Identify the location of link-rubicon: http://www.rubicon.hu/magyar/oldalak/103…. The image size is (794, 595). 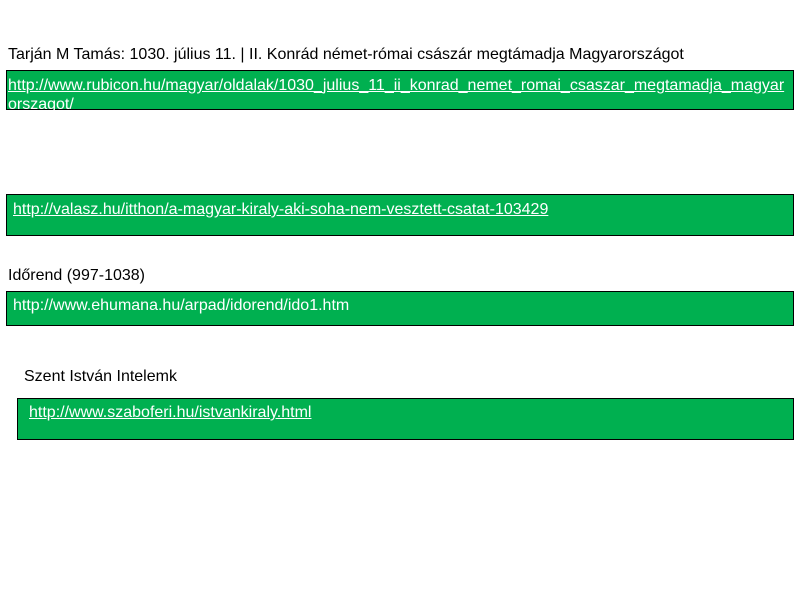
(397, 95).